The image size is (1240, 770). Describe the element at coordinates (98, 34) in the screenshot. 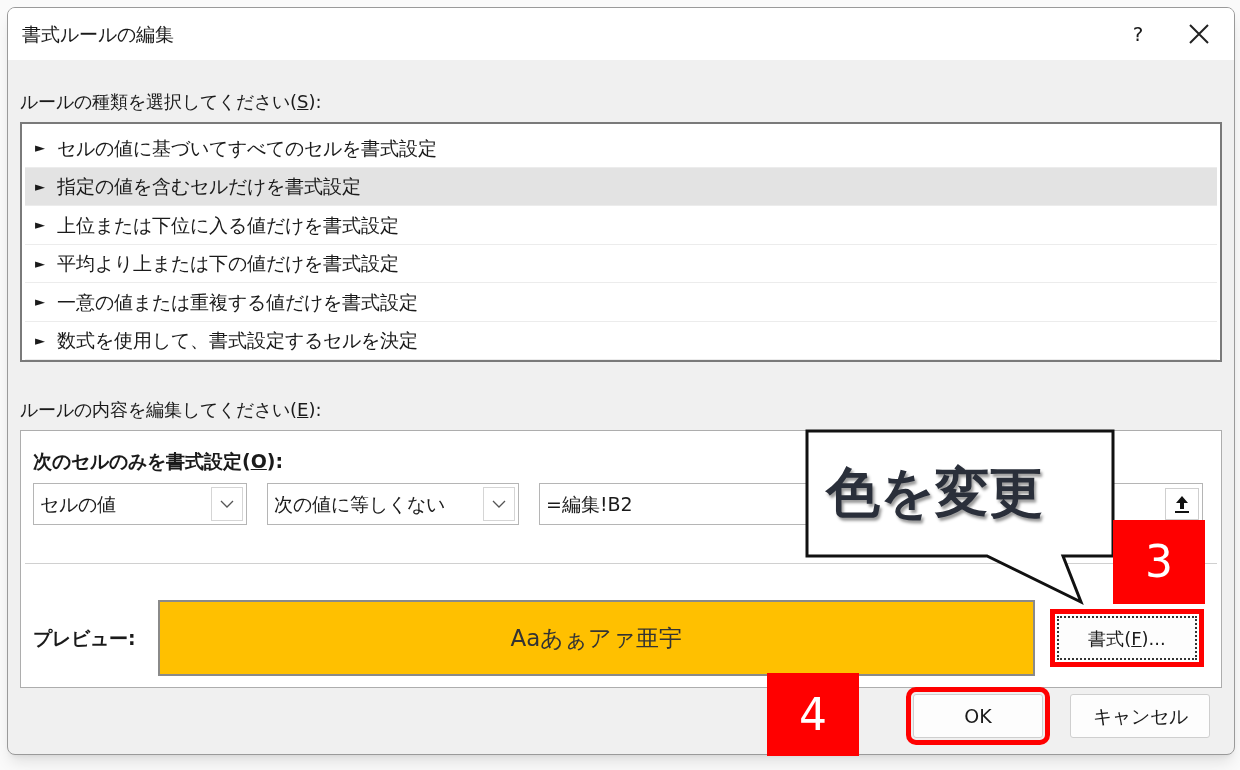

I see `window-title: 書式ルールの編集` at that location.